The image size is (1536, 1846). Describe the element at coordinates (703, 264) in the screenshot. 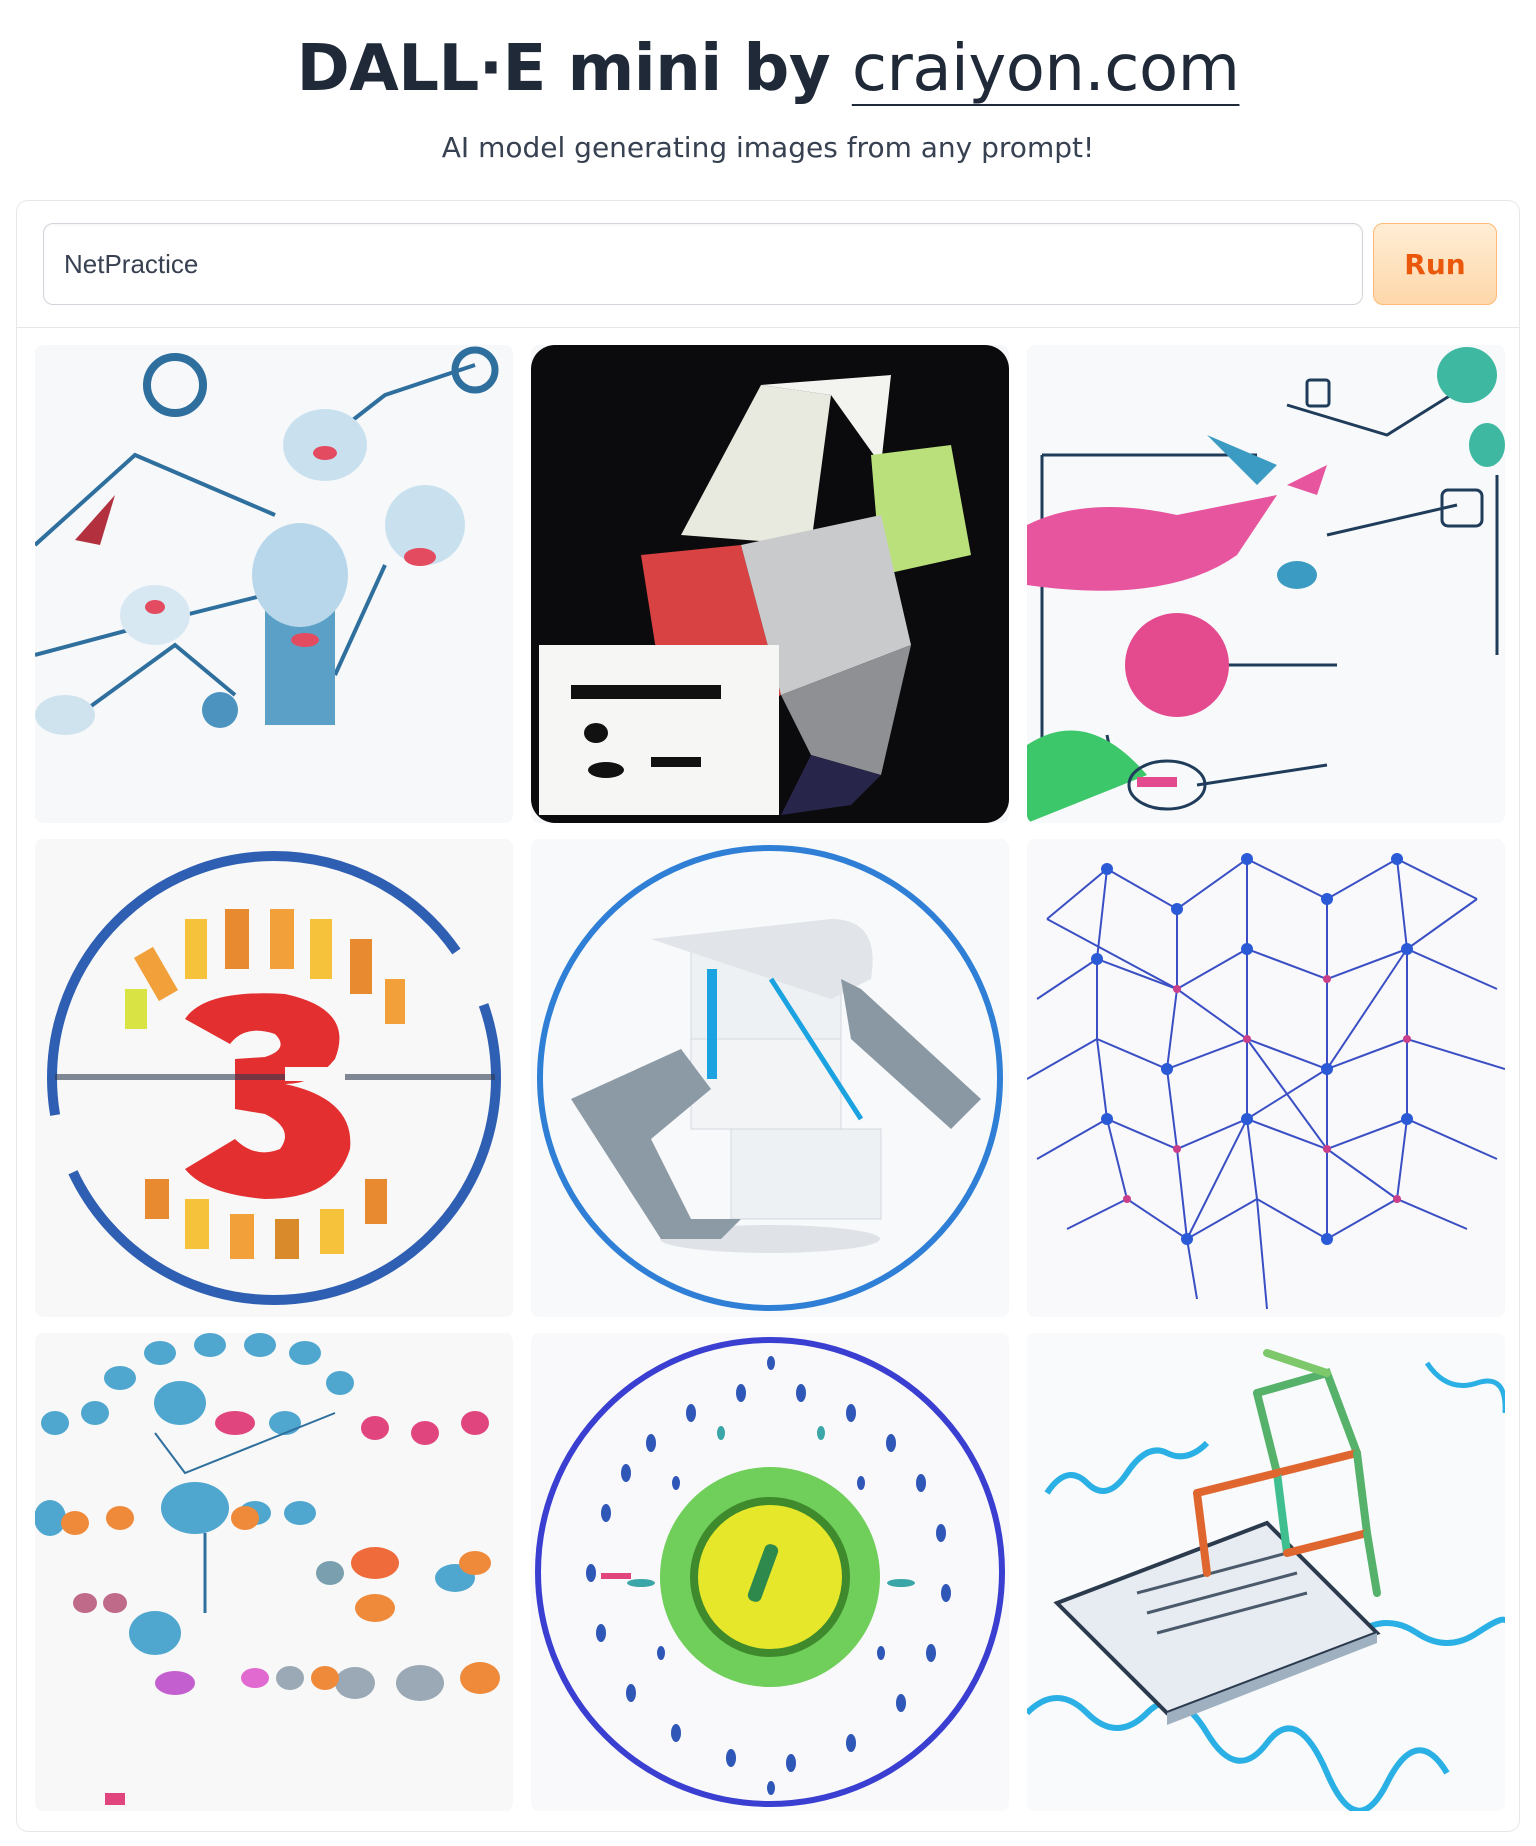

I see `prompt-input` at that location.